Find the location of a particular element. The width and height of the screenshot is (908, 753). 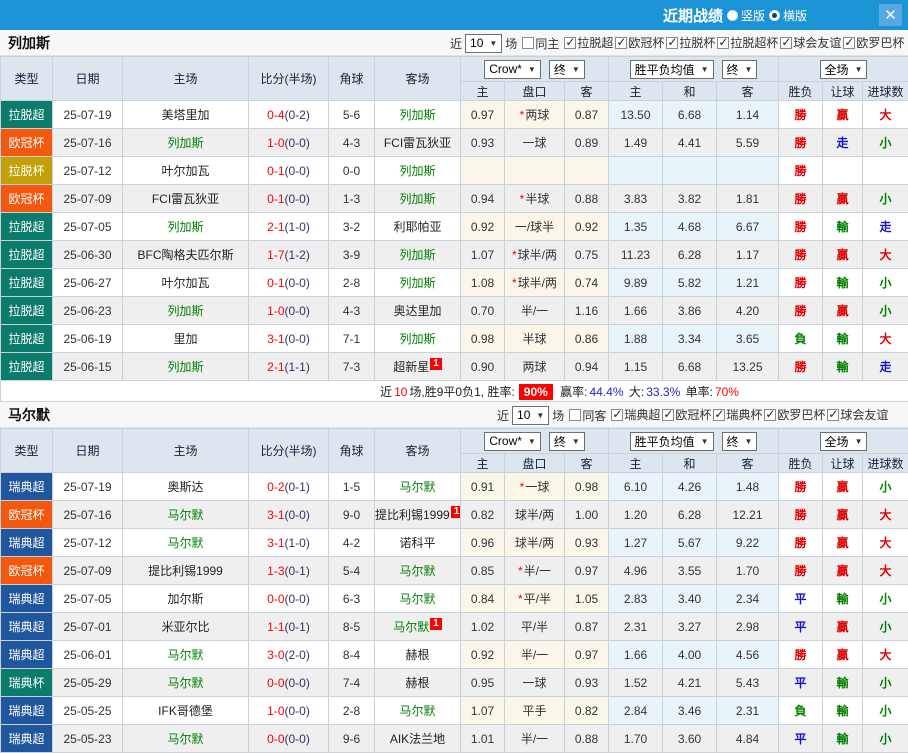

mean-away-odds: 5.43 is located at coordinates (747, 682).